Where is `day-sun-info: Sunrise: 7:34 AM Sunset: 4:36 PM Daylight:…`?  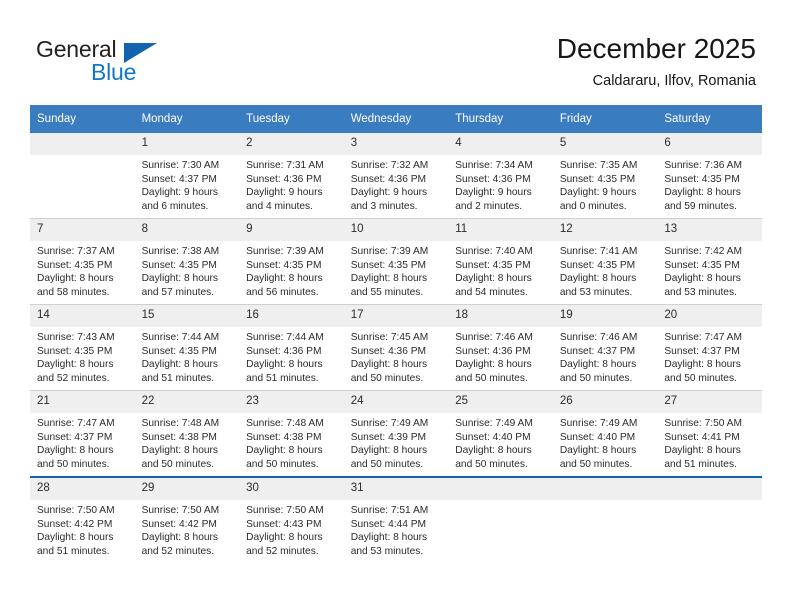 day-sun-info: Sunrise: 7:34 AM Sunset: 4:36 PM Daylight:… is located at coordinates (500, 184).